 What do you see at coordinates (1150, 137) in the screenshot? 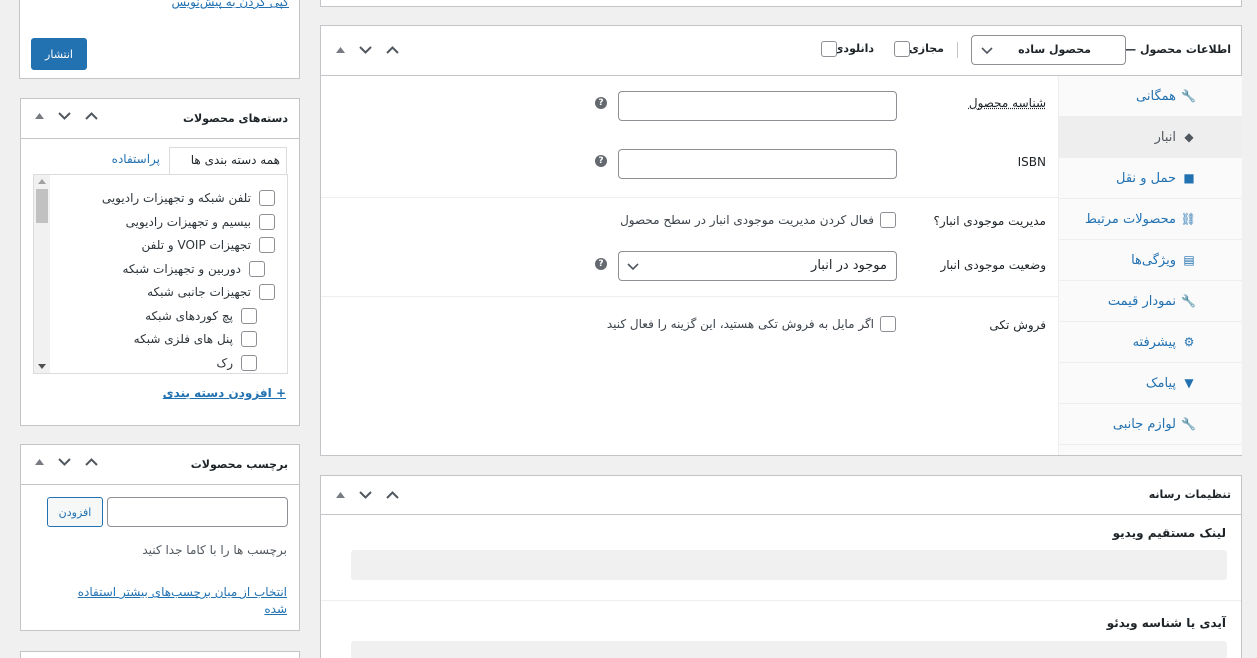
I see `tab-1: ◆ انبار` at bounding box center [1150, 137].